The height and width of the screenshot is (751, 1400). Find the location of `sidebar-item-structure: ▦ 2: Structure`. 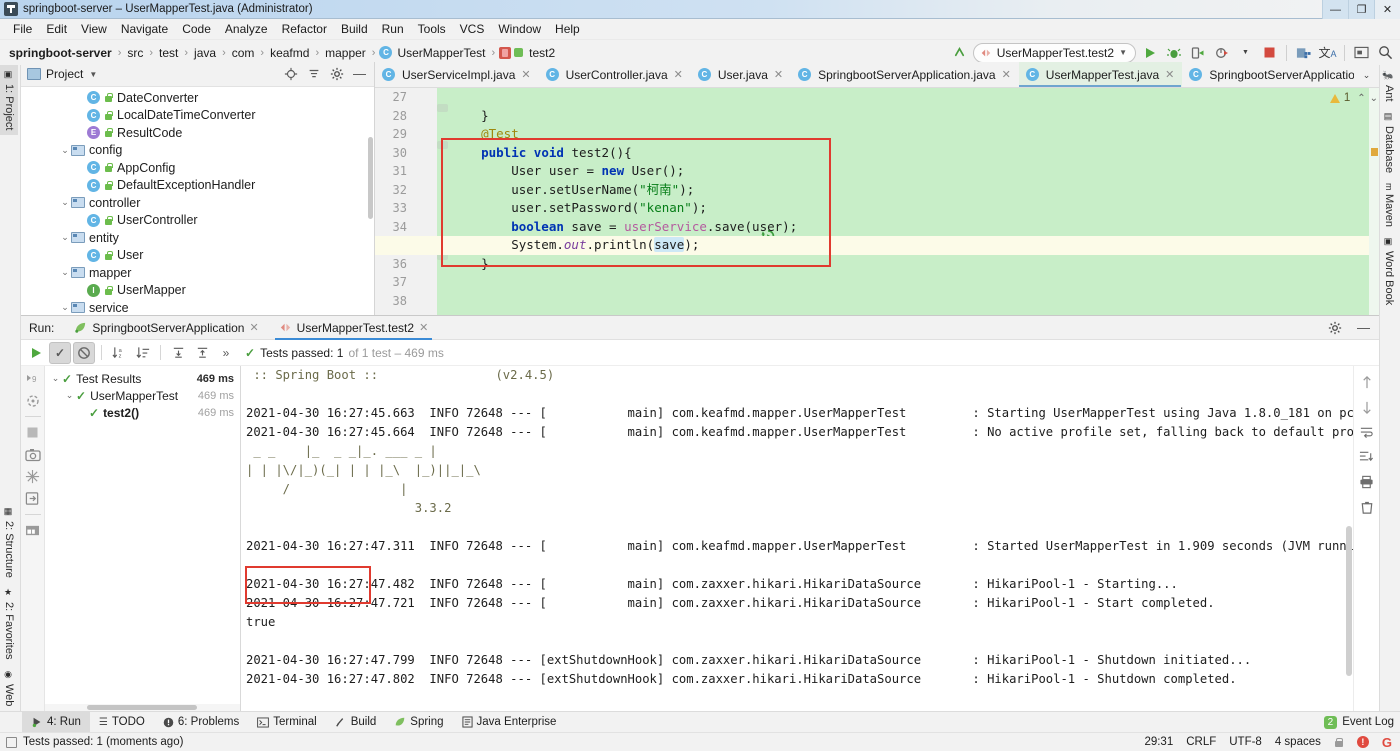

sidebar-item-structure: ▦ 2: Structure is located at coordinates (9, 542).